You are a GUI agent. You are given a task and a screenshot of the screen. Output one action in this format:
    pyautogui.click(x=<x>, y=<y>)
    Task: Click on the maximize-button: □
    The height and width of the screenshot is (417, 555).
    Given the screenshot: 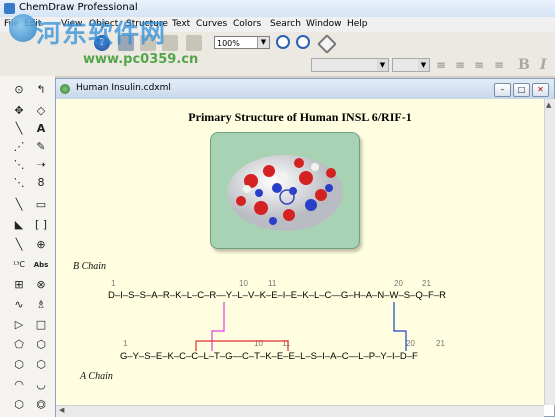 What is the action you would take?
    pyautogui.click(x=521, y=90)
    